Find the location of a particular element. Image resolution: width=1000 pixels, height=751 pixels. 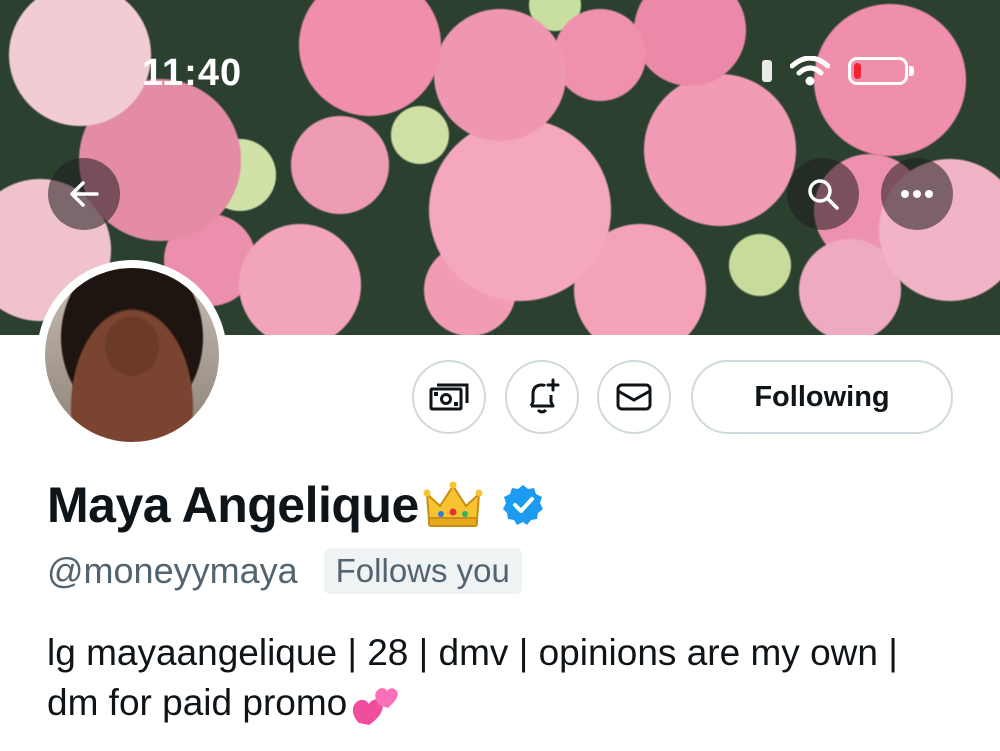

follows-you-badge: Follows you is located at coordinates (422, 571).